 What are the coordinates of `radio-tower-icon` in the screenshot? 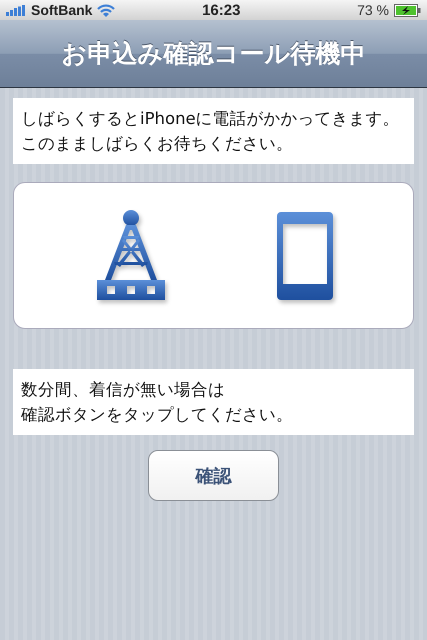 It's located at (130, 256).